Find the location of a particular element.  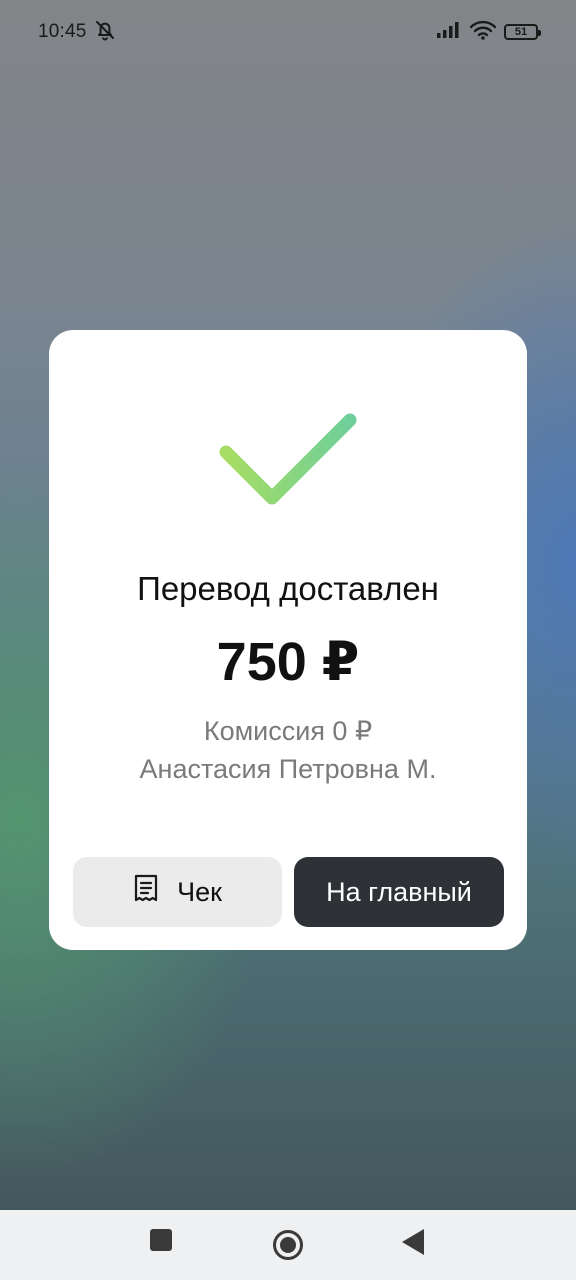

checkmark-icon is located at coordinates (289, 461).